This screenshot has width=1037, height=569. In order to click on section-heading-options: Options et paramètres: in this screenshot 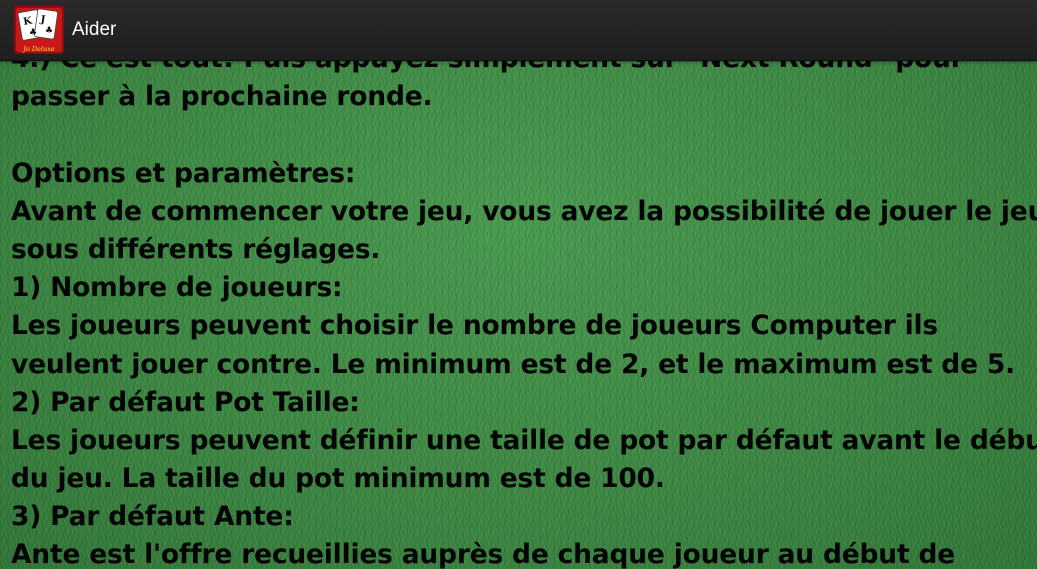, I will do `click(183, 173)`.